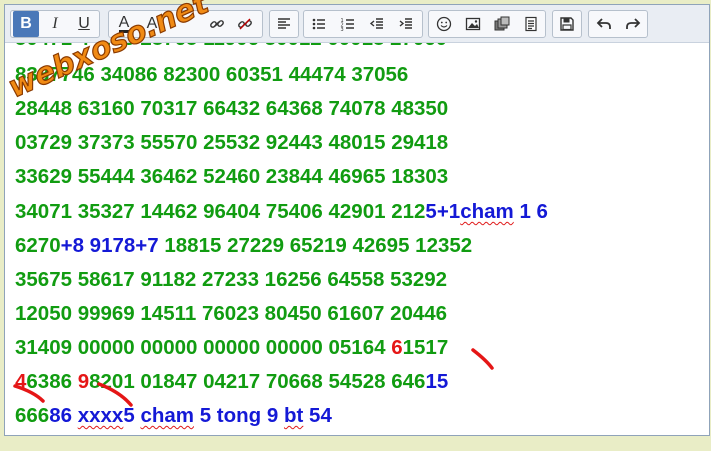  I want to click on italic-button: I, so click(55, 24).